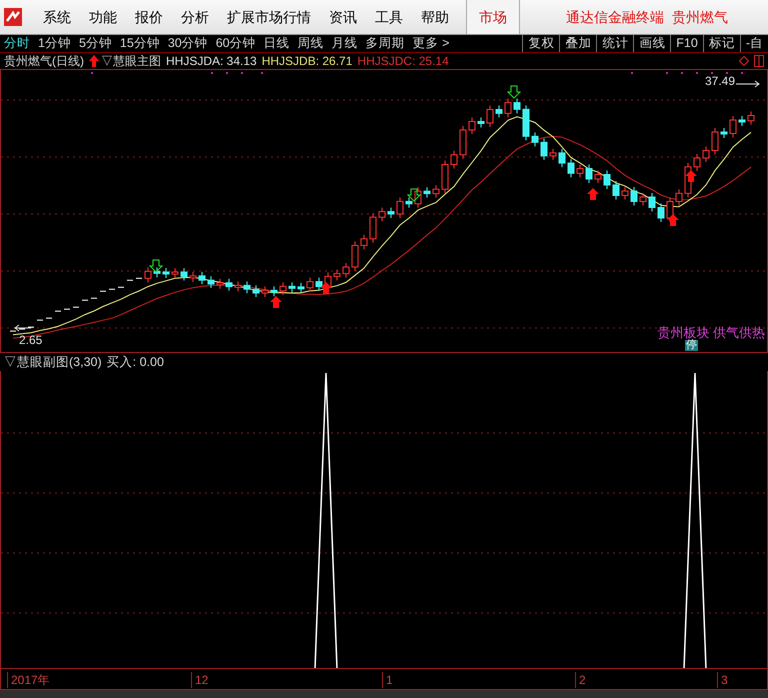 Image resolution: width=768 pixels, height=698 pixels. What do you see at coordinates (580, 680) in the screenshot?
I see `date-label: 2` at bounding box center [580, 680].